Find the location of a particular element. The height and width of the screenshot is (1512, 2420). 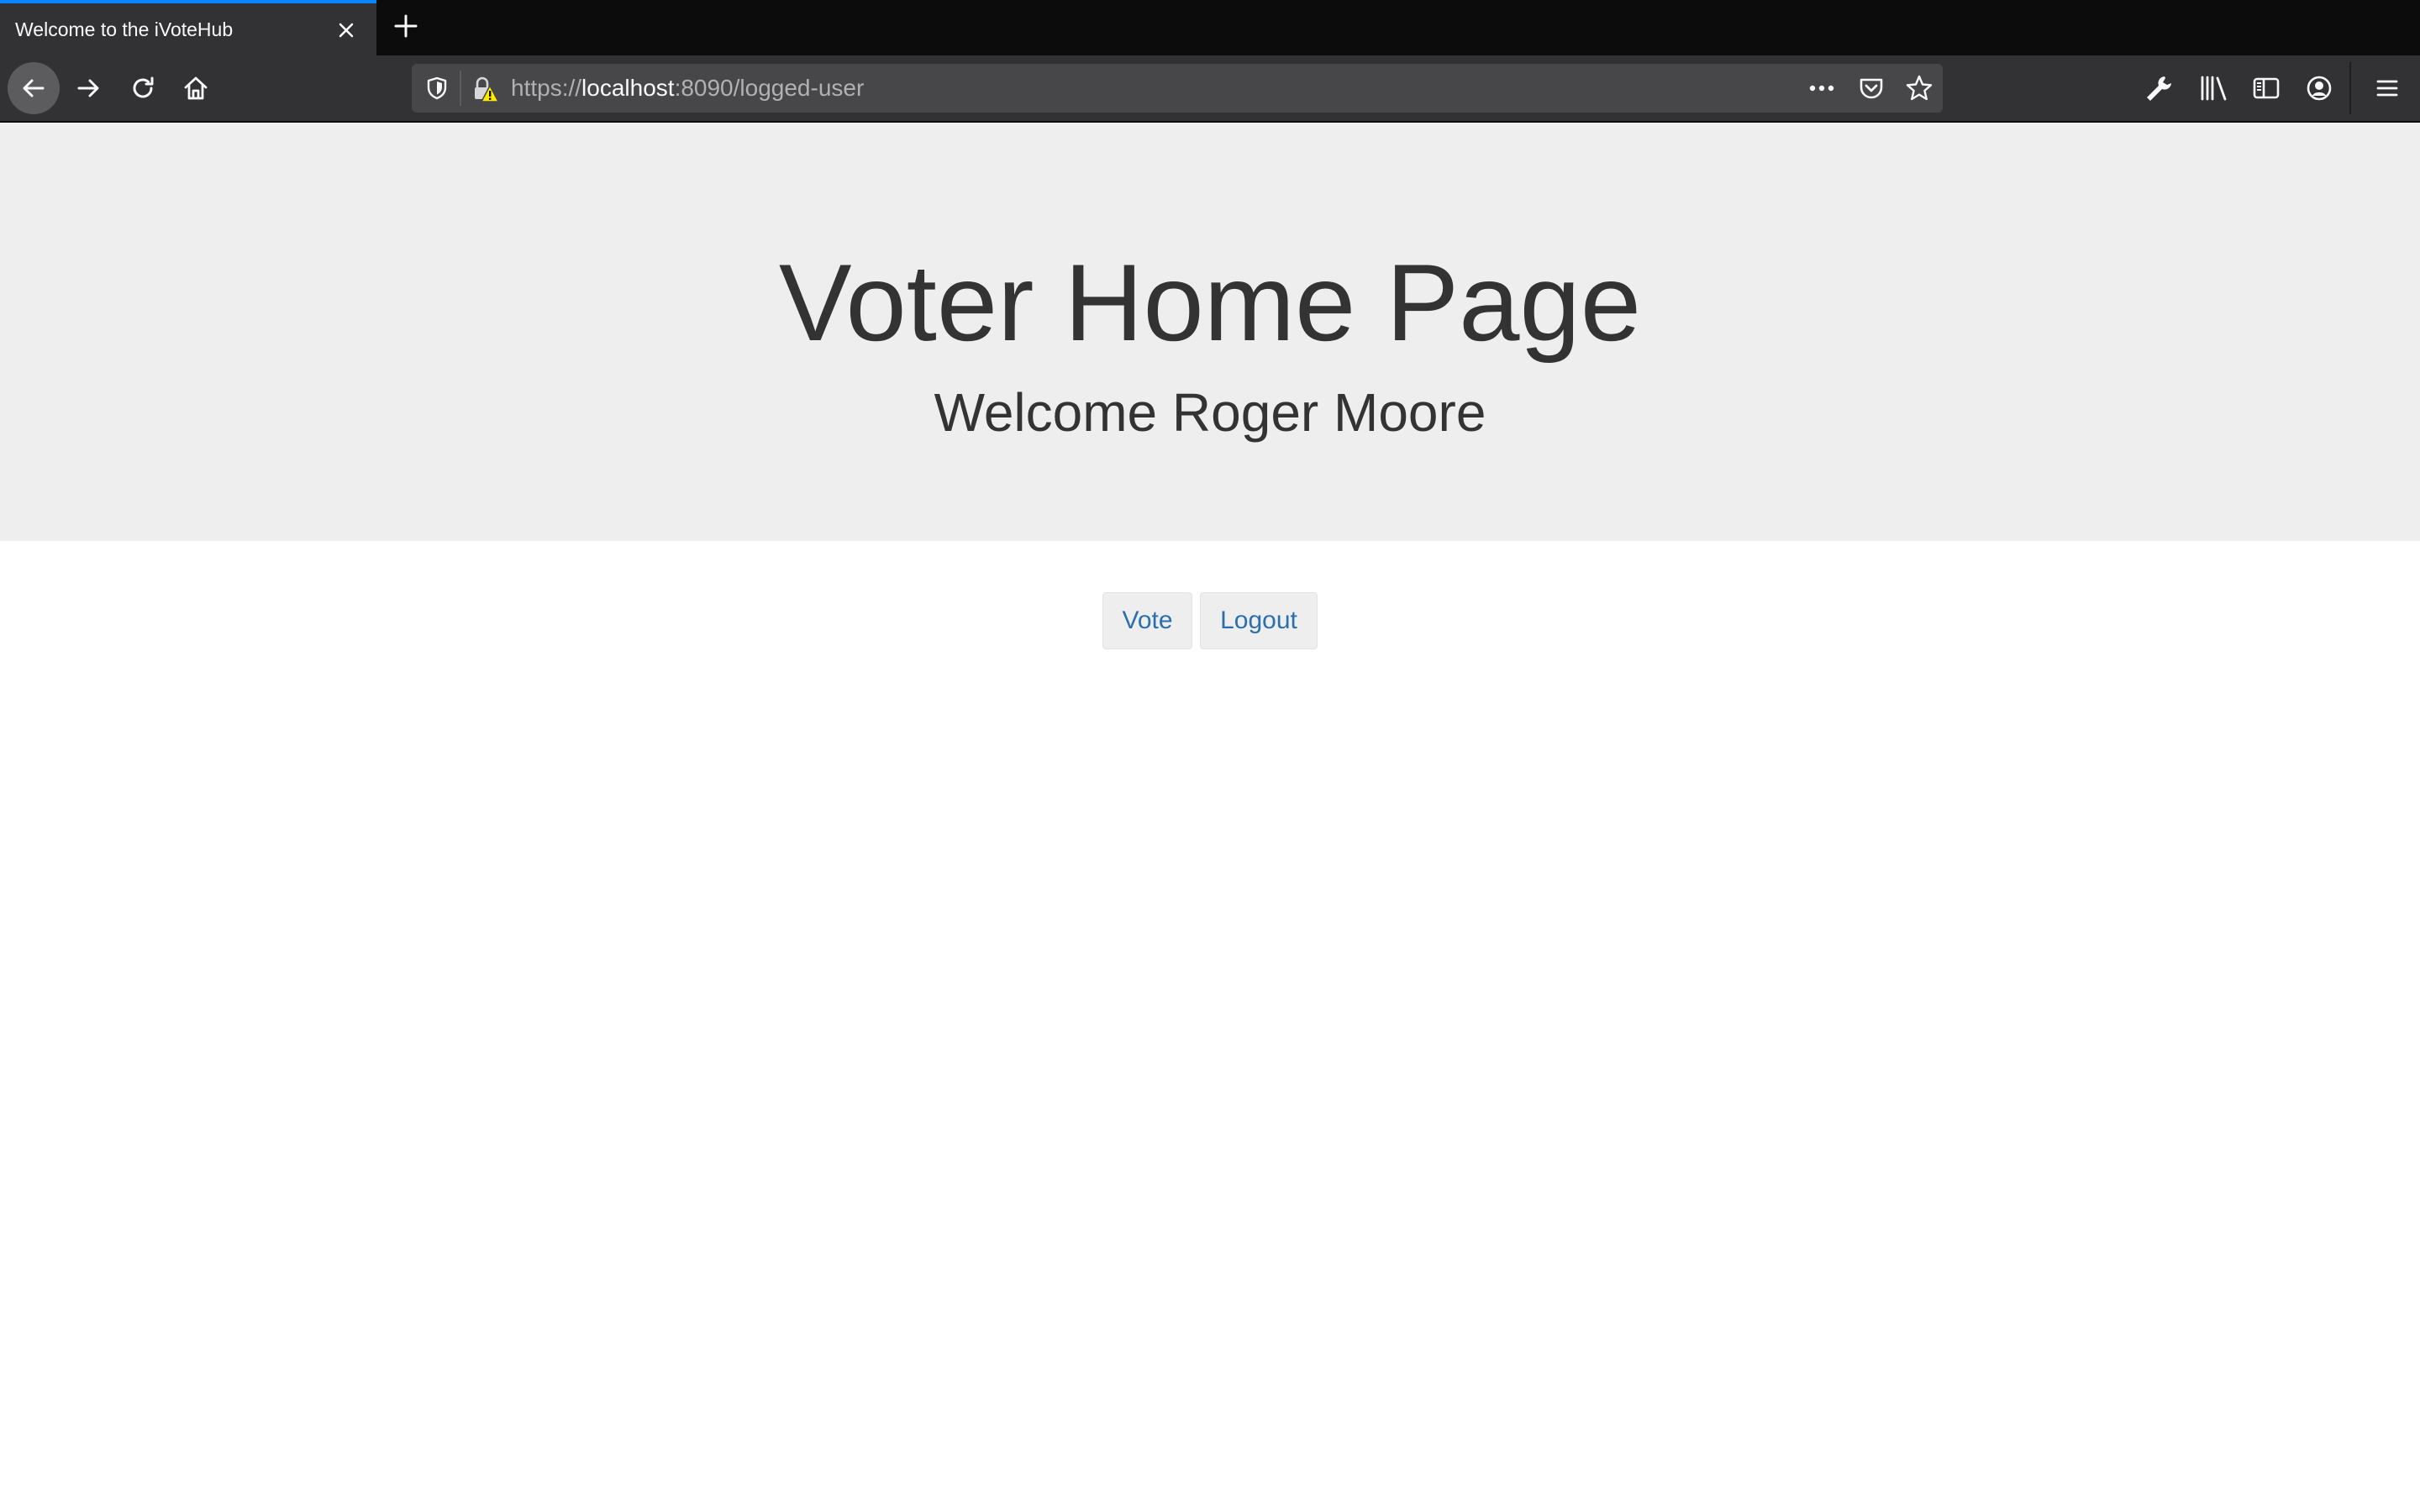

url-scheme: https:// is located at coordinates (546, 88).